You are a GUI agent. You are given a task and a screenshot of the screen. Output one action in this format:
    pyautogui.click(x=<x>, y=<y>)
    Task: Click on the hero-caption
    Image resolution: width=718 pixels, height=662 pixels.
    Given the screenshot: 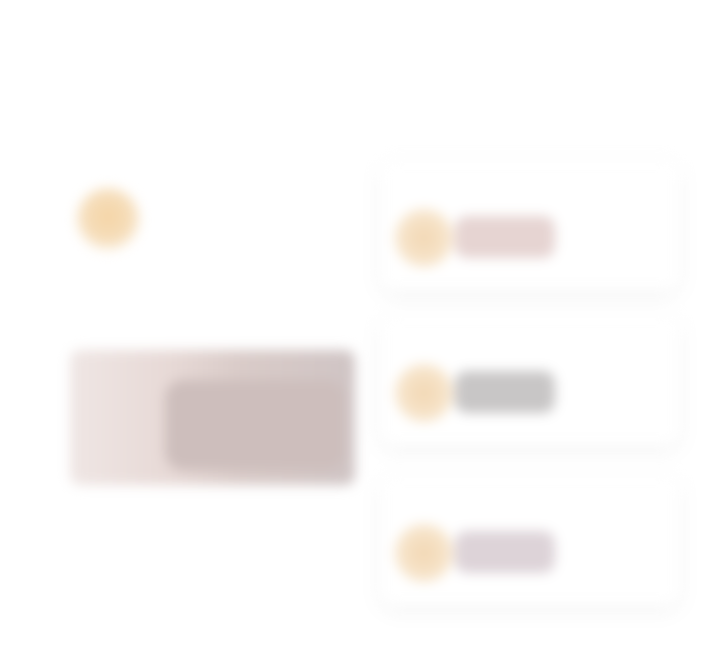 What is the action you would take?
    pyautogui.click(x=194, y=547)
    